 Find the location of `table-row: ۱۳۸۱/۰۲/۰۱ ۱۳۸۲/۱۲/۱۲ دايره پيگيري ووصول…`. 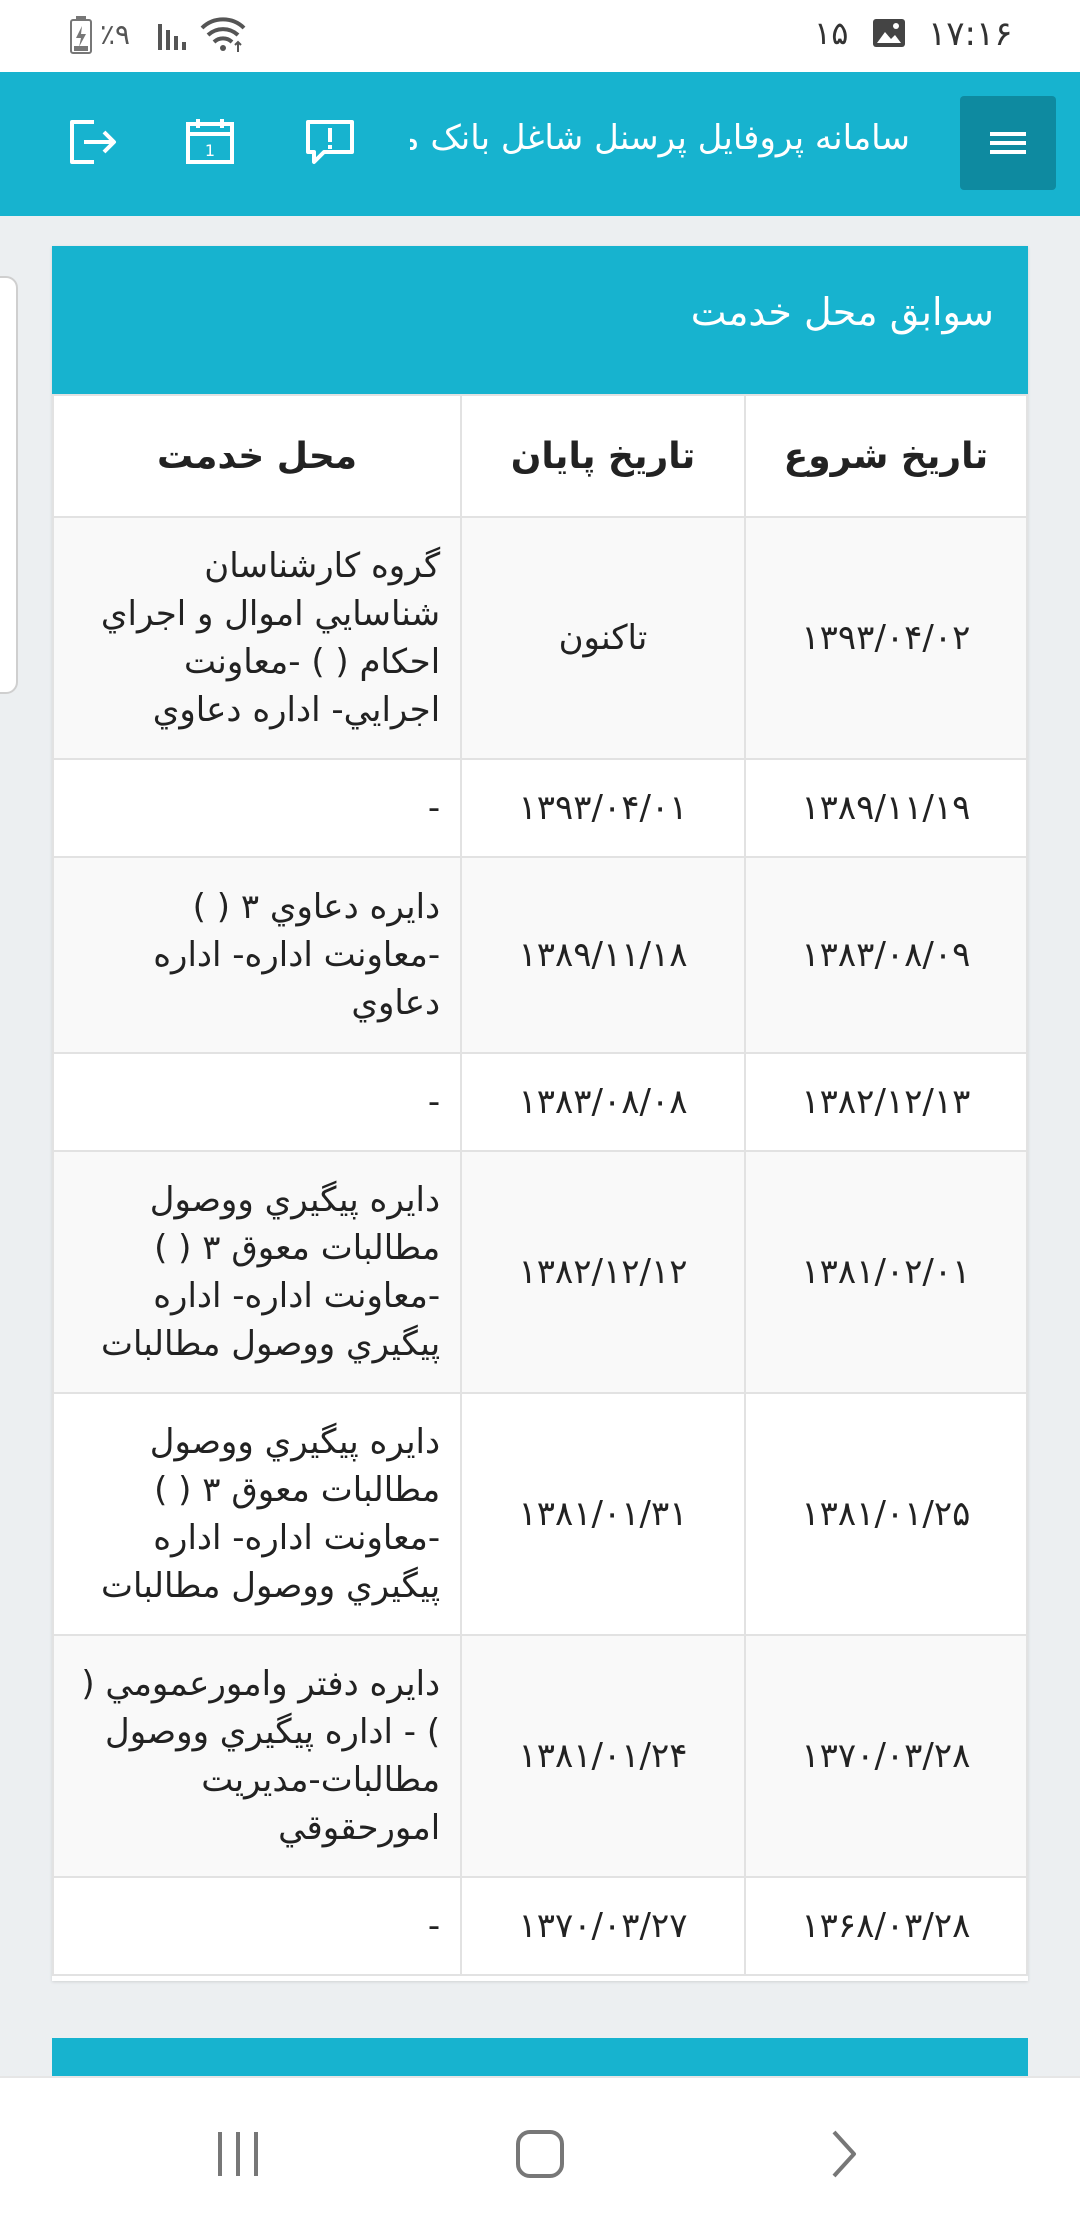

table-row: ۱۳۸۱/۰۲/۰۱ ۱۳۸۲/۱۲/۱۲ دايره پيگيري ووصول… is located at coordinates (540, 1272).